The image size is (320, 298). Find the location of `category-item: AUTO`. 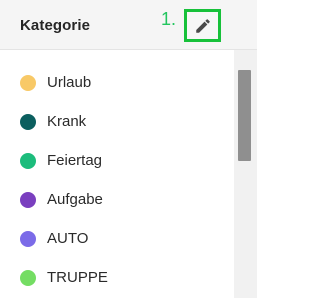

category-item: AUTO is located at coordinates (116, 238).